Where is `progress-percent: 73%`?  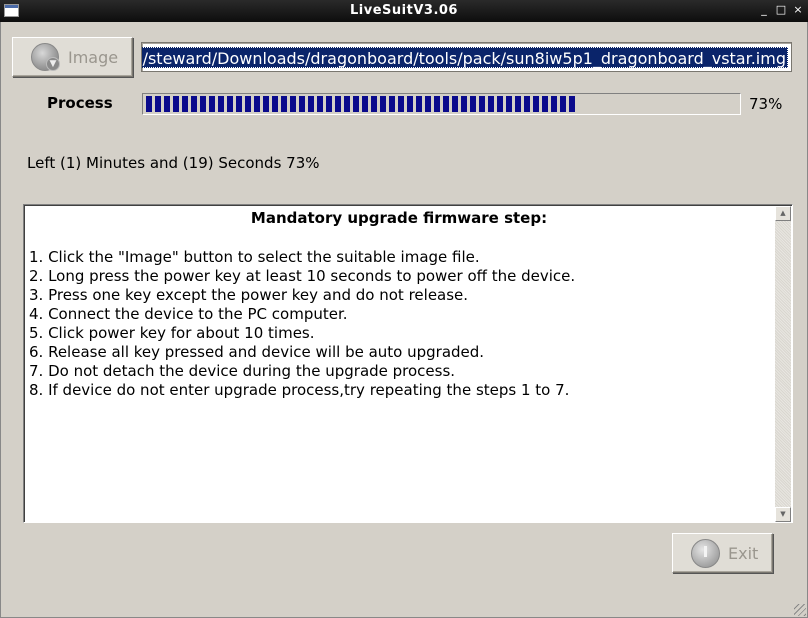
progress-percent: 73% is located at coordinates (766, 104).